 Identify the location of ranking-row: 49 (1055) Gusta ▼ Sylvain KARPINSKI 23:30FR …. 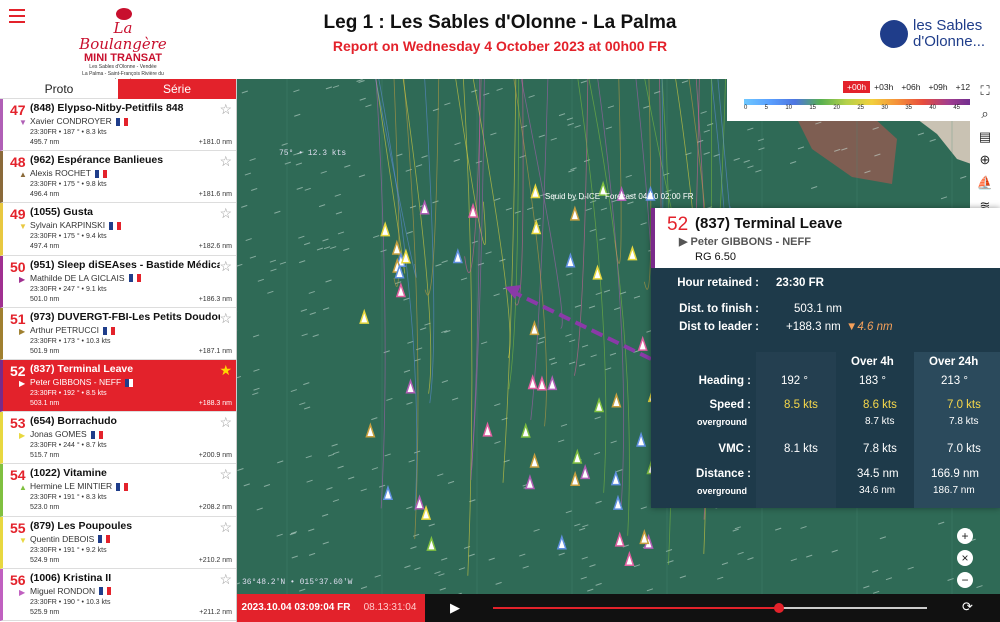
(118, 229).